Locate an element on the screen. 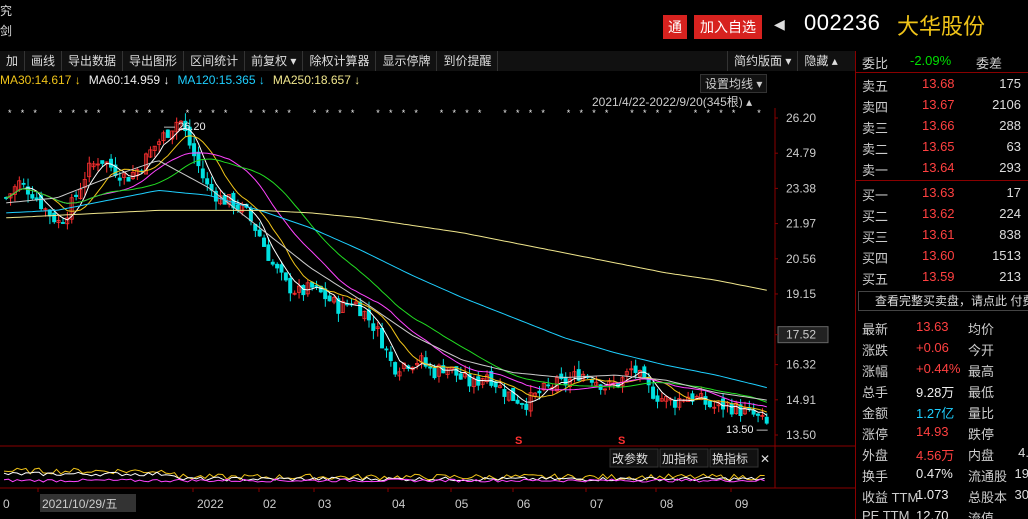  toolbar-item-0: 加 is located at coordinates (13, 61).